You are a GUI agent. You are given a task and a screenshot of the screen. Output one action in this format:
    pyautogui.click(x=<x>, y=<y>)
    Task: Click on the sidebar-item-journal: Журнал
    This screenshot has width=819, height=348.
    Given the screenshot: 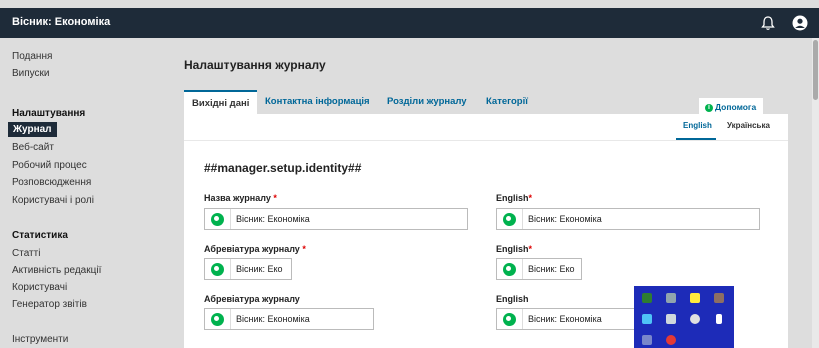 What is the action you would take?
    pyautogui.click(x=32, y=129)
    